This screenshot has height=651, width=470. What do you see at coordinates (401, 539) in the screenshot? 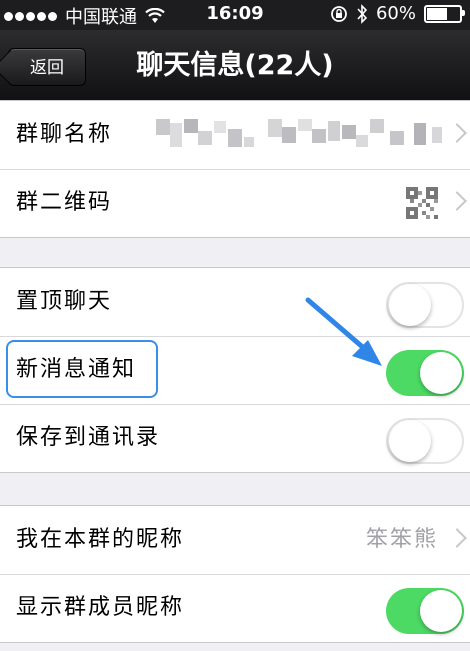
I see `my-nickname-value: 笨笨熊` at bounding box center [401, 539].